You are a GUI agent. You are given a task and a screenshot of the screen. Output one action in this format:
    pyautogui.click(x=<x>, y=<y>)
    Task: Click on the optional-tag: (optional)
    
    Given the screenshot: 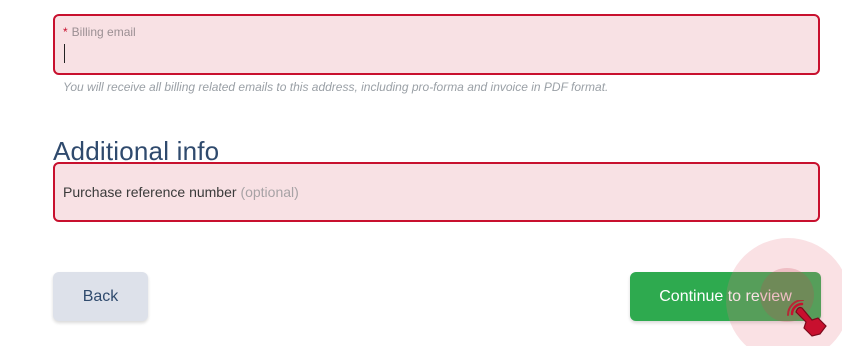 What is the action you would take?
    pyautogui.click(x=269, y=192)
    